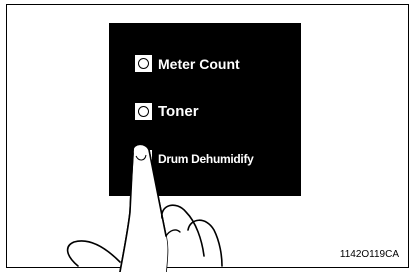 Image resolution: width=417 pixels, height=272 pixels. Describe the element at coordinates (178, 111) in the screenshot. I see `menu-item-label: Toner` at that location.